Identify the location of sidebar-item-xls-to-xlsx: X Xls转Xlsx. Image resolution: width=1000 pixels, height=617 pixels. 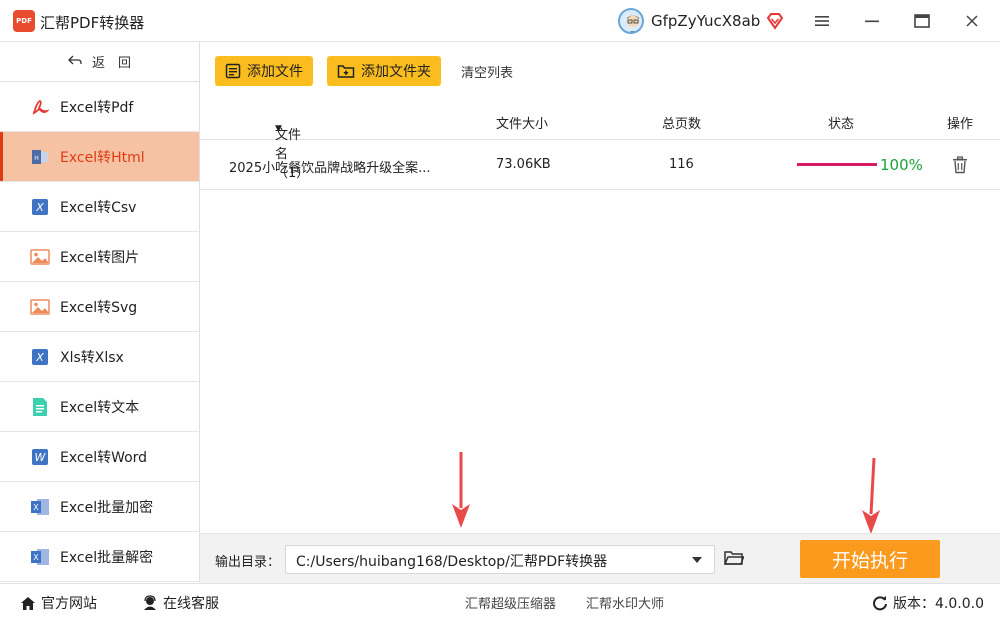
(99, 357).